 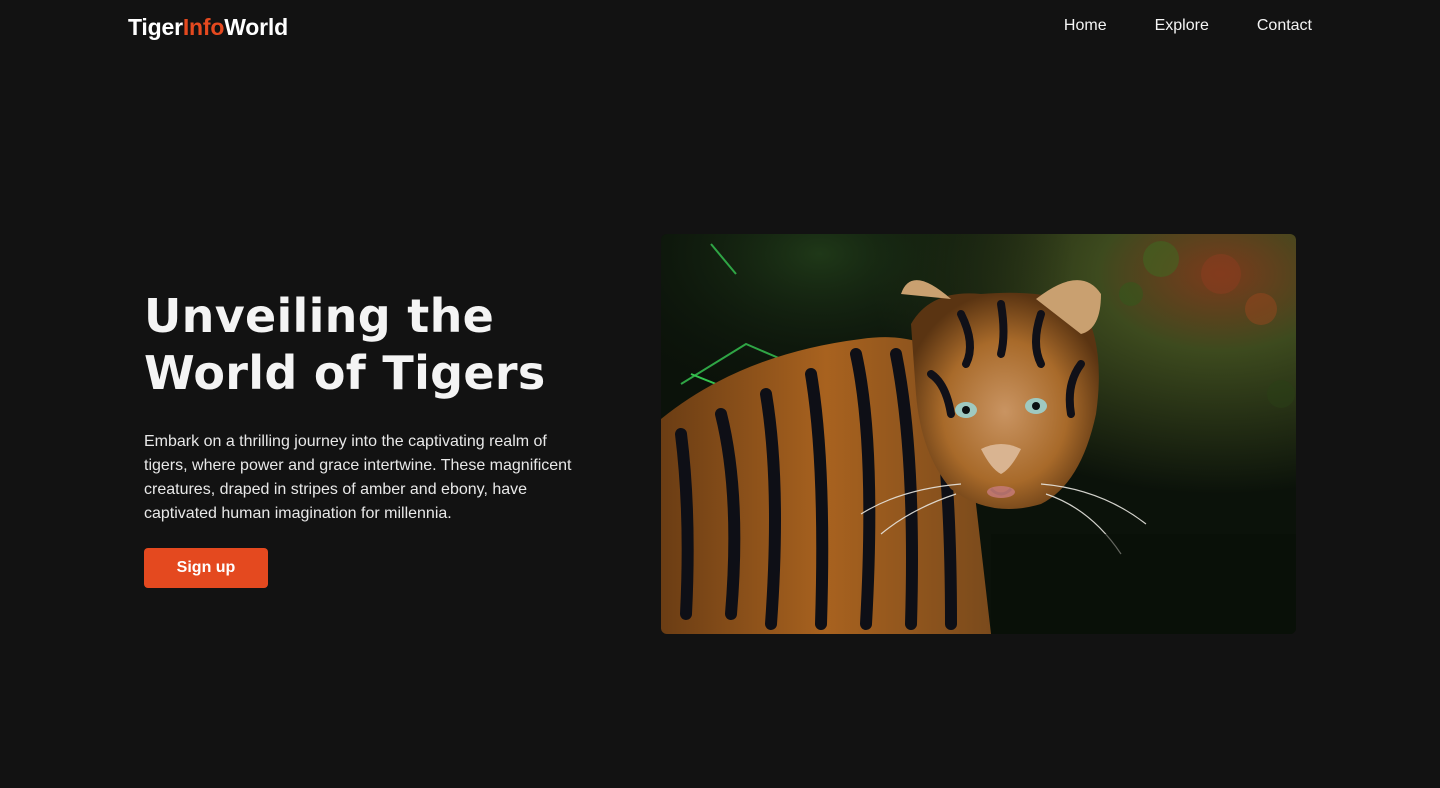 What do you see at coordinates (345, 373) in the screenshot?
I see `hero-title-line-2: World of Tigers` at bounding box center [345, 373].